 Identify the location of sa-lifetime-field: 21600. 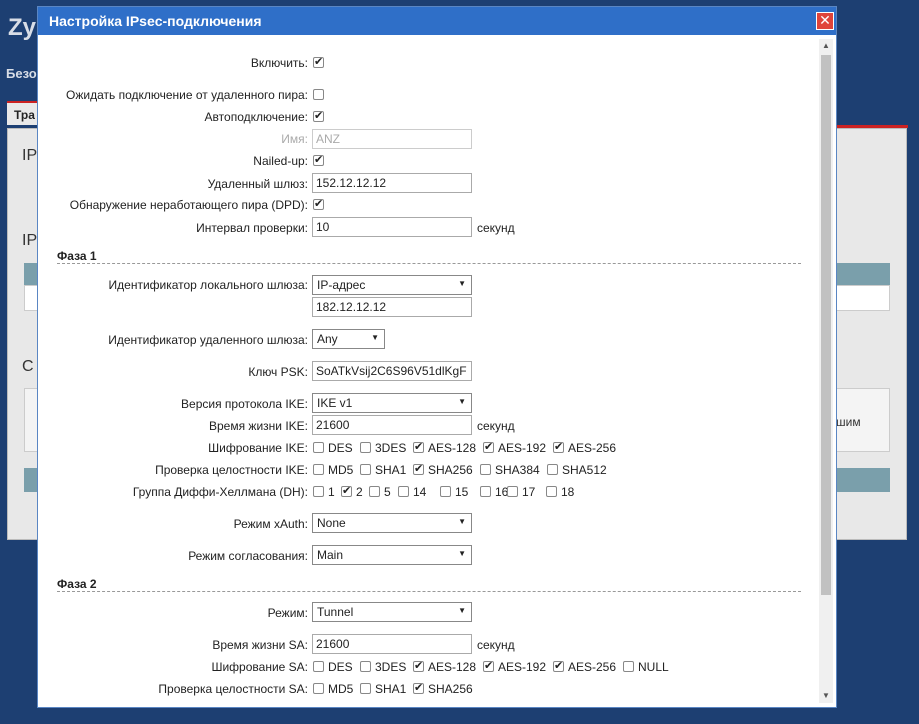
(392, 644).